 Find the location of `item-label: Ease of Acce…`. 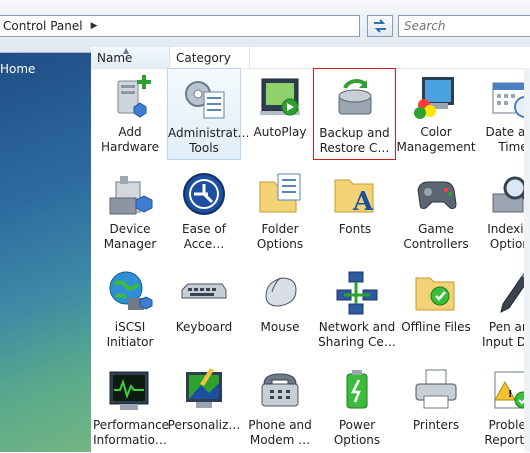

item-label: Ease of Acce… is located at coordinates (204, 236).